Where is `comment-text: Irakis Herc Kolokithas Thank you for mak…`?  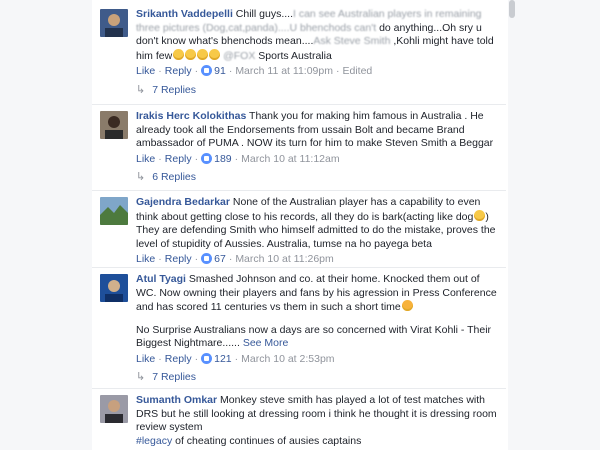 comment-text: Irakis Herc Kolokithas Thank you for mak… is located at coordinates (315, 129).